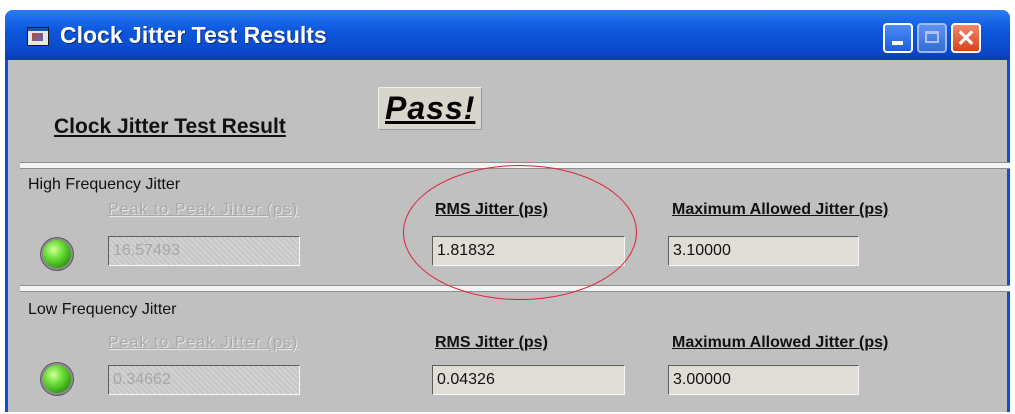 The width and height of the screenshot is (1015, 414). Describe the element at coordinates (204, 251) in the screenshot. I see `high-frequency-peak-field: 16.57493` at that location.